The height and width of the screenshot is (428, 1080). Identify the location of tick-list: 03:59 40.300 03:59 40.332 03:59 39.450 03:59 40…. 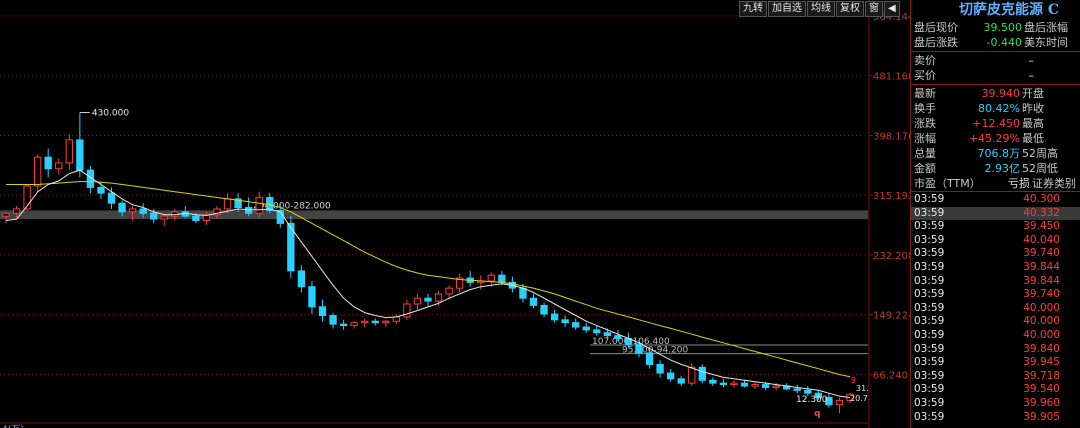
(995, 308).